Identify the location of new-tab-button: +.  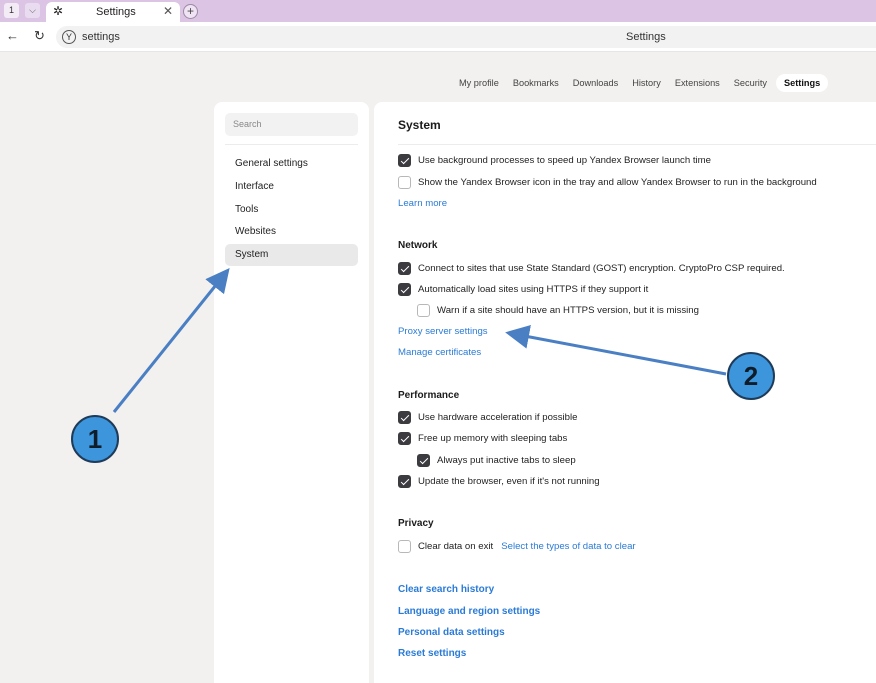
(190, 11).